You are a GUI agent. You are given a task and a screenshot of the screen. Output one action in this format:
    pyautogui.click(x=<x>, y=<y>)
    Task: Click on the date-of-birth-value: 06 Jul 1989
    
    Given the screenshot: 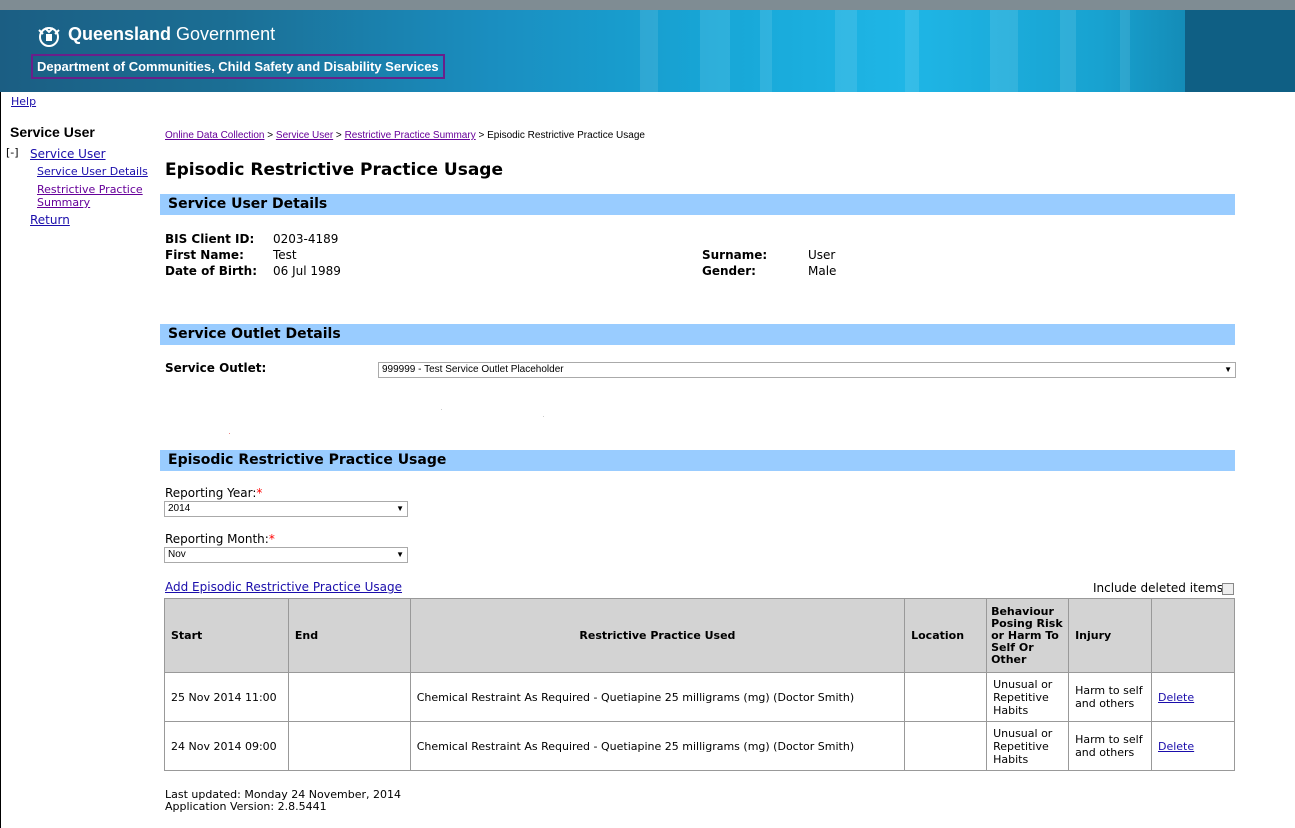 What is the action you would take?
    pyautogui.click(x=307, y=271)
    